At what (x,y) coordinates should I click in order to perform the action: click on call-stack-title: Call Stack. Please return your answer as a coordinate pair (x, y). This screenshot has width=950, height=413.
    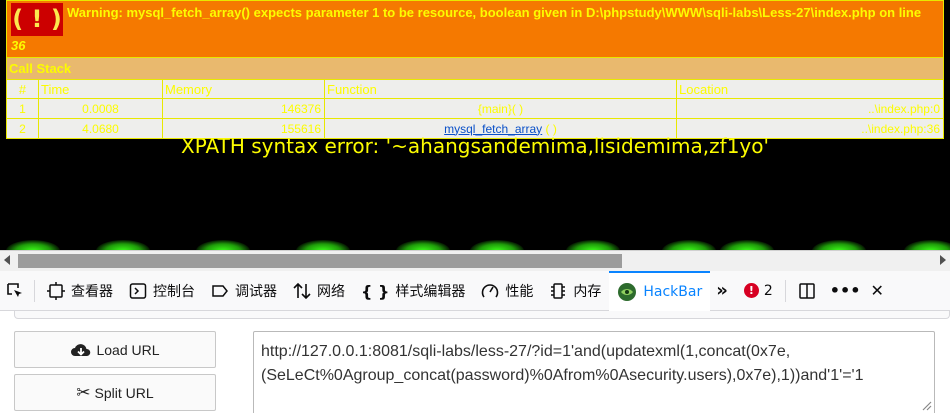
    Looking at the image, I should click on (475, 68).